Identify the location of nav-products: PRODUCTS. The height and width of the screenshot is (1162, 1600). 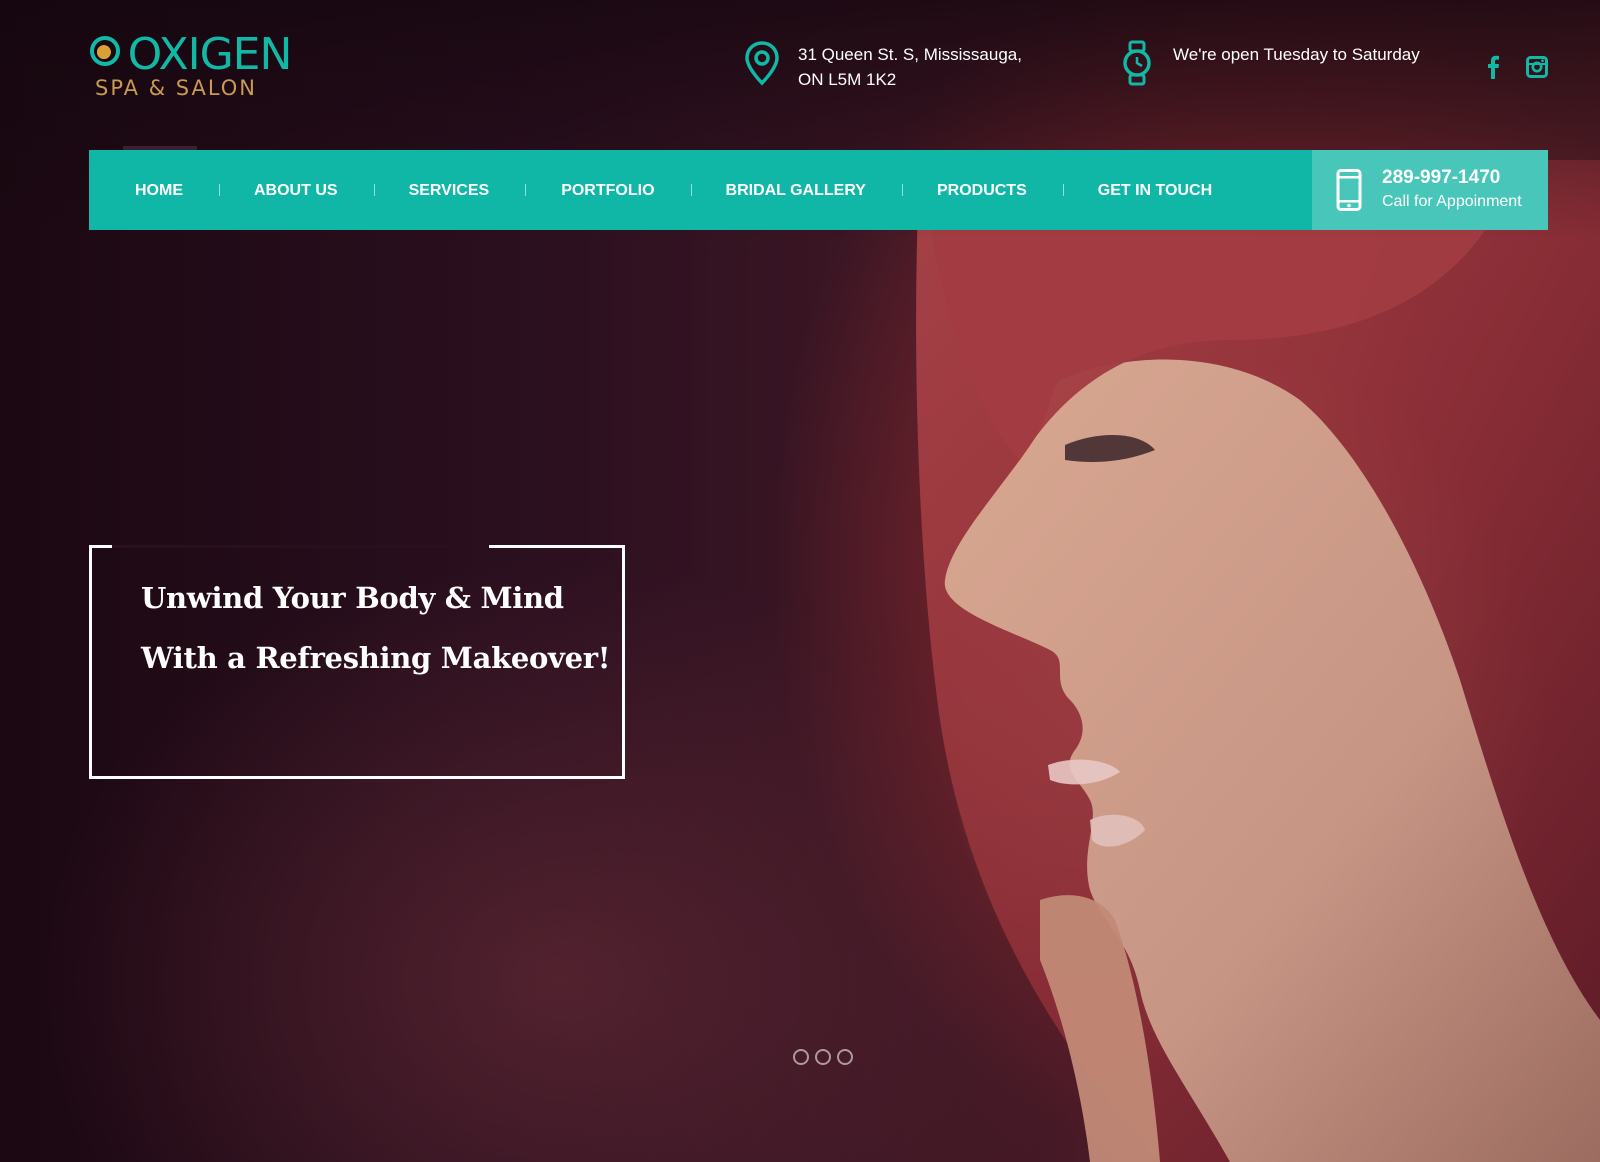
(982, 190).